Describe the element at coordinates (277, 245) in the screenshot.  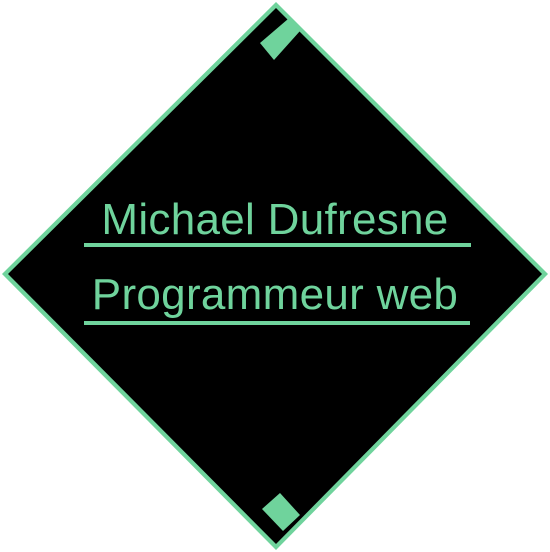
I see `name-underline` at that location.